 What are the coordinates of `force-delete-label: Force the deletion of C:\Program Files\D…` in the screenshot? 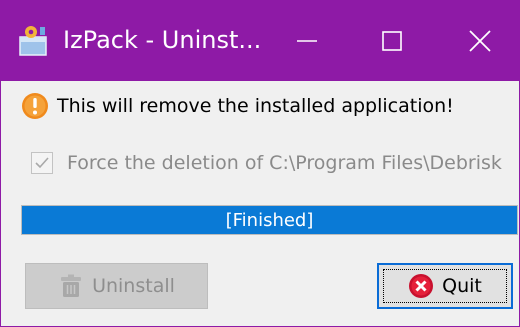 It's located at (284, 163).